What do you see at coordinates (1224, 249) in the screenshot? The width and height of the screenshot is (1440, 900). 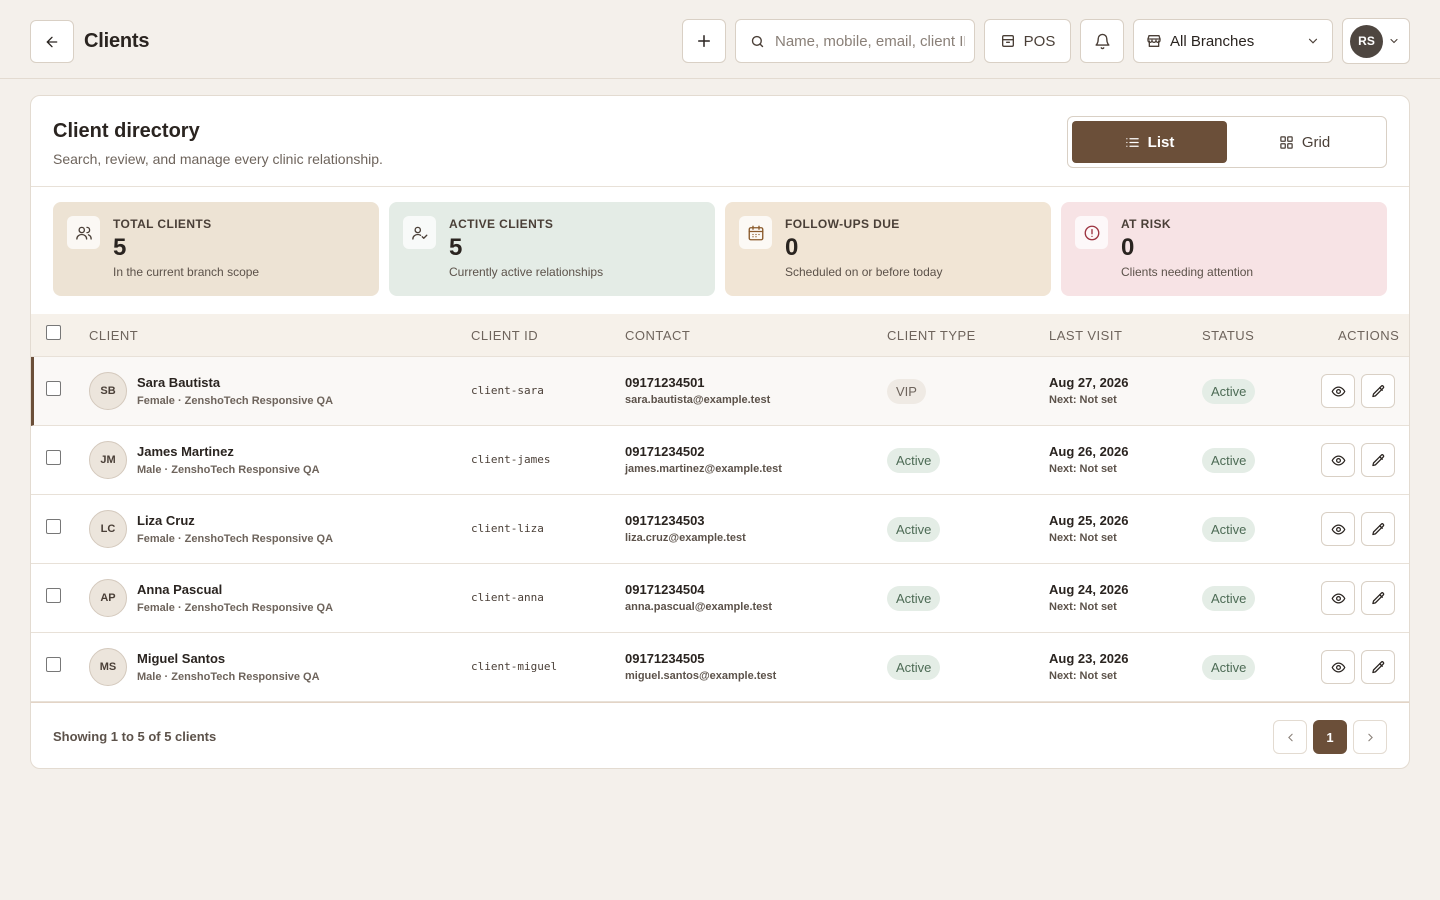 I see `stat-at-risk: AT RISK 0 Clients needing attention` at bounding box center [1224, 249].